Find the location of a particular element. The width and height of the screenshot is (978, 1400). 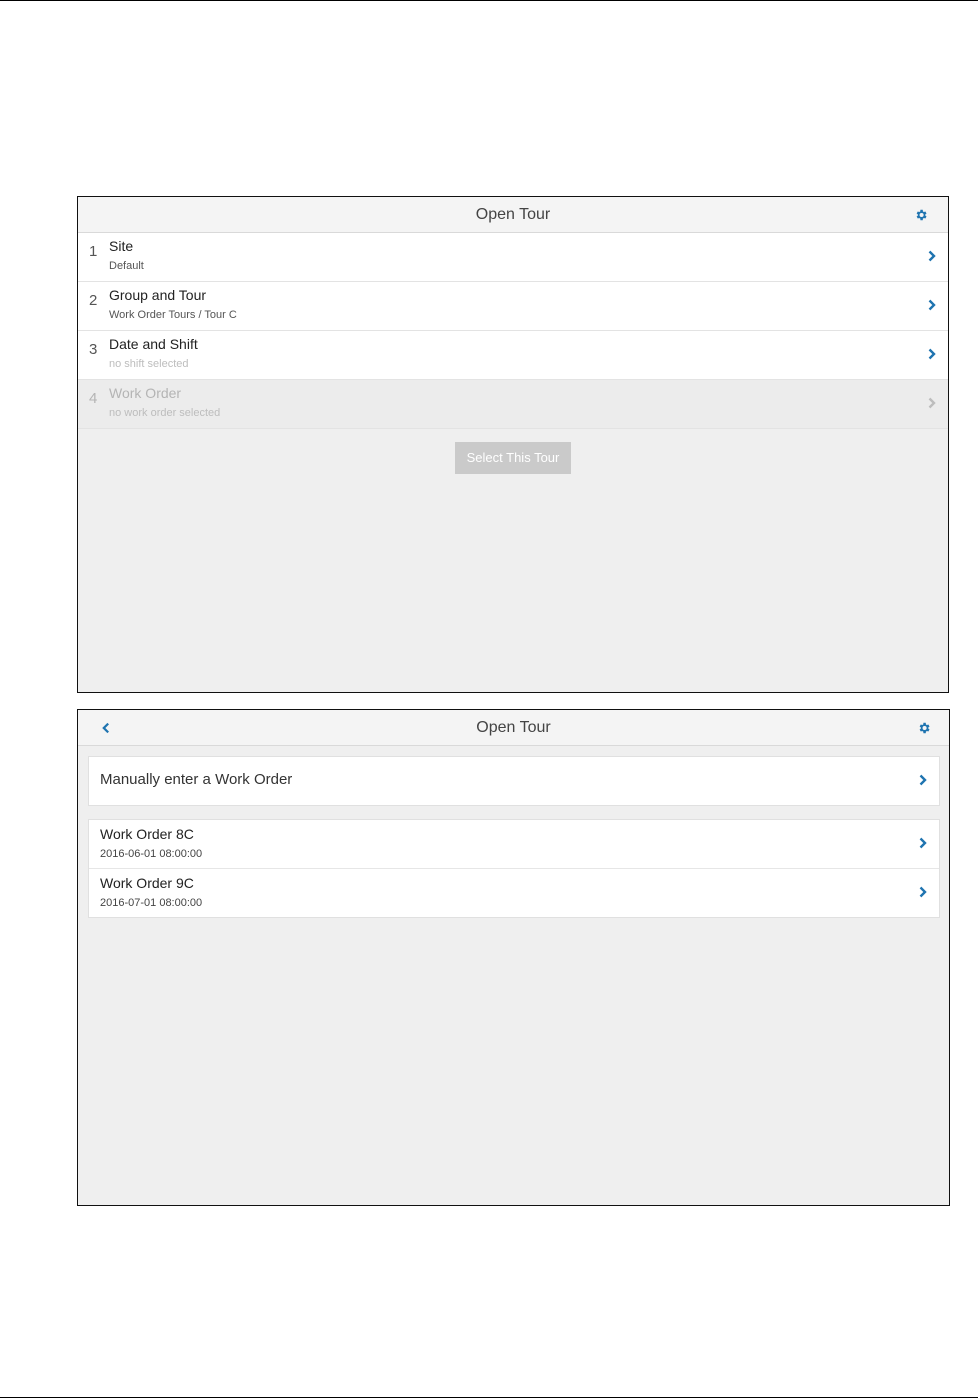

step-title: Group and Tour is located at coordinates (158, 295).